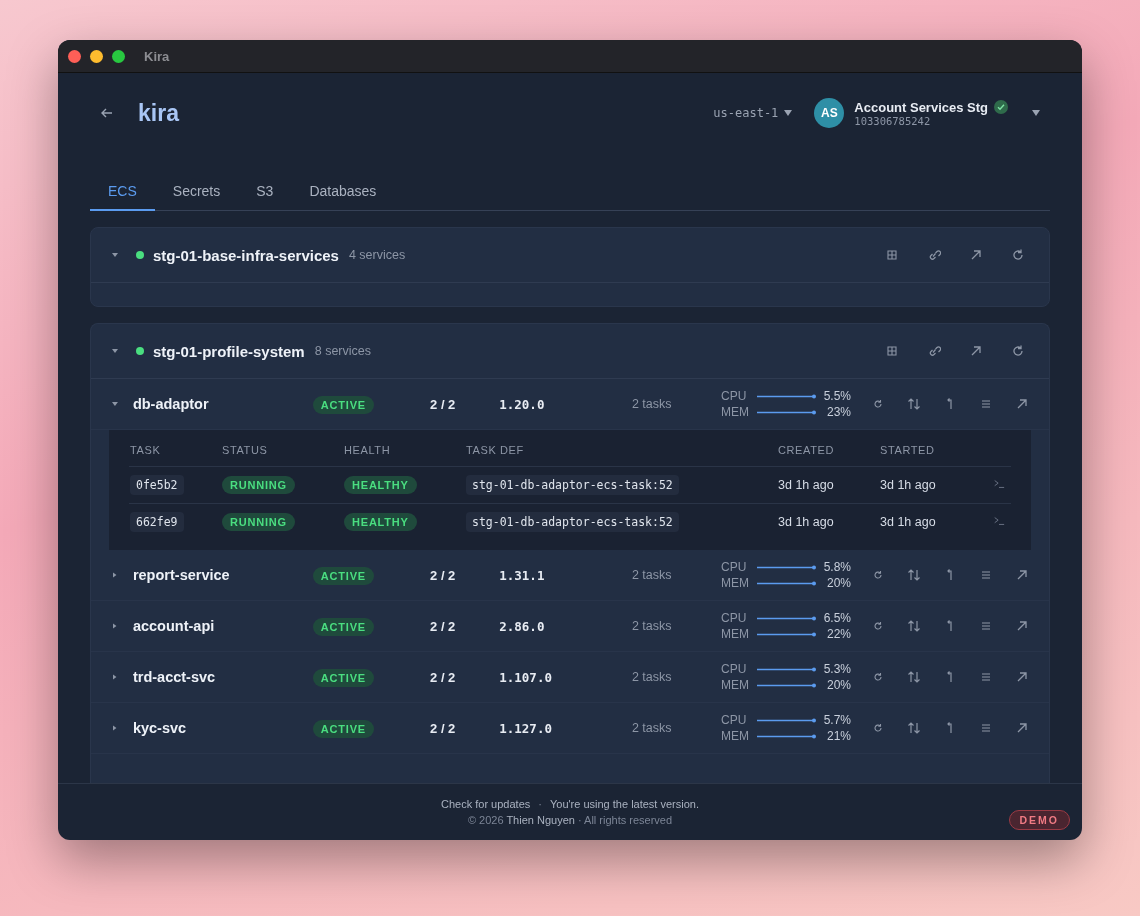  Describe the element at coordinates (171, 404) in the screenshot. I see `service-name: db-adaptor` at that location.